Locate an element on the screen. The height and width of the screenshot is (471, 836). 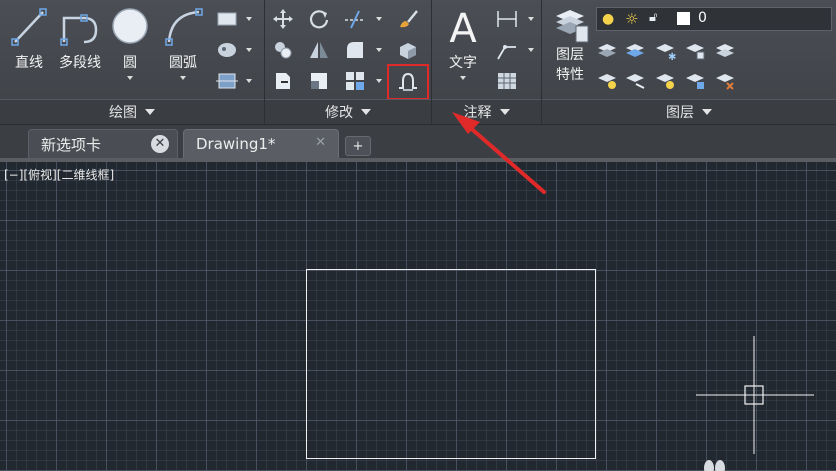
copy-tool is located at coordinates (283, 50).